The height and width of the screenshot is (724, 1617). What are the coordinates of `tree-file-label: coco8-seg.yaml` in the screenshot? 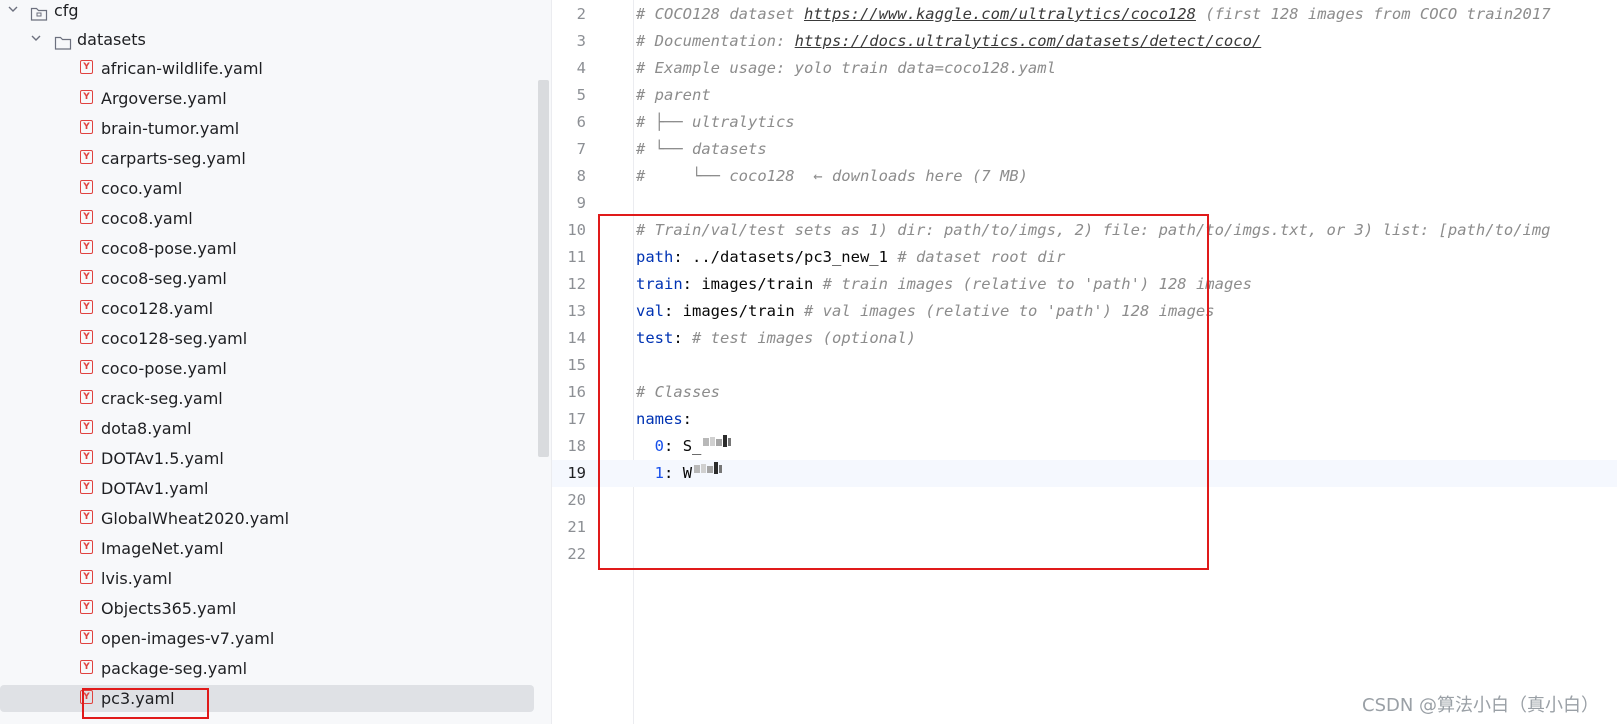 It's located at (164, 278).